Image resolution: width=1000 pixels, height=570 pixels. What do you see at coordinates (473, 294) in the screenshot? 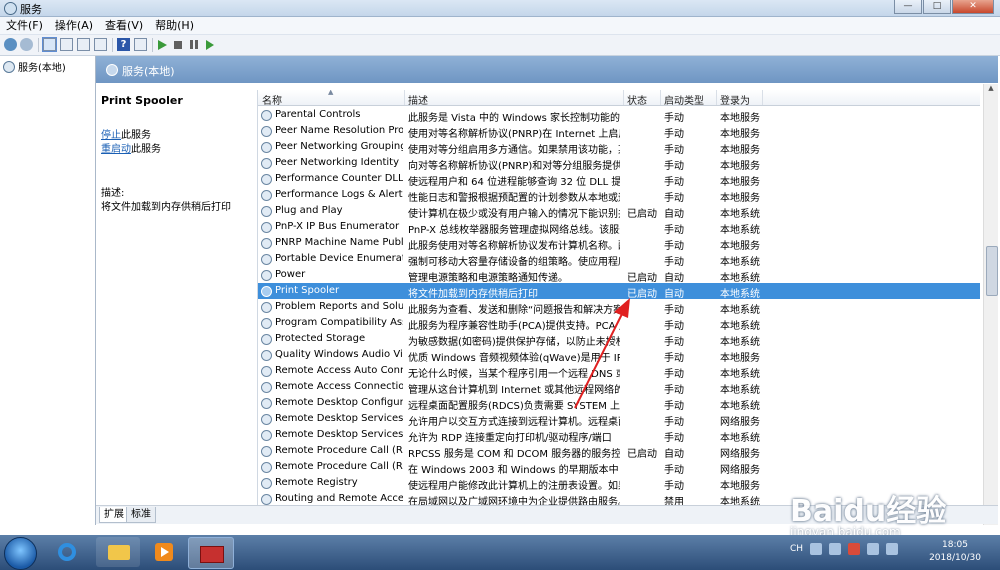
I see `service-description-cell: 将文件加载到内存供稍后打印` at bounding box center [473, 294].